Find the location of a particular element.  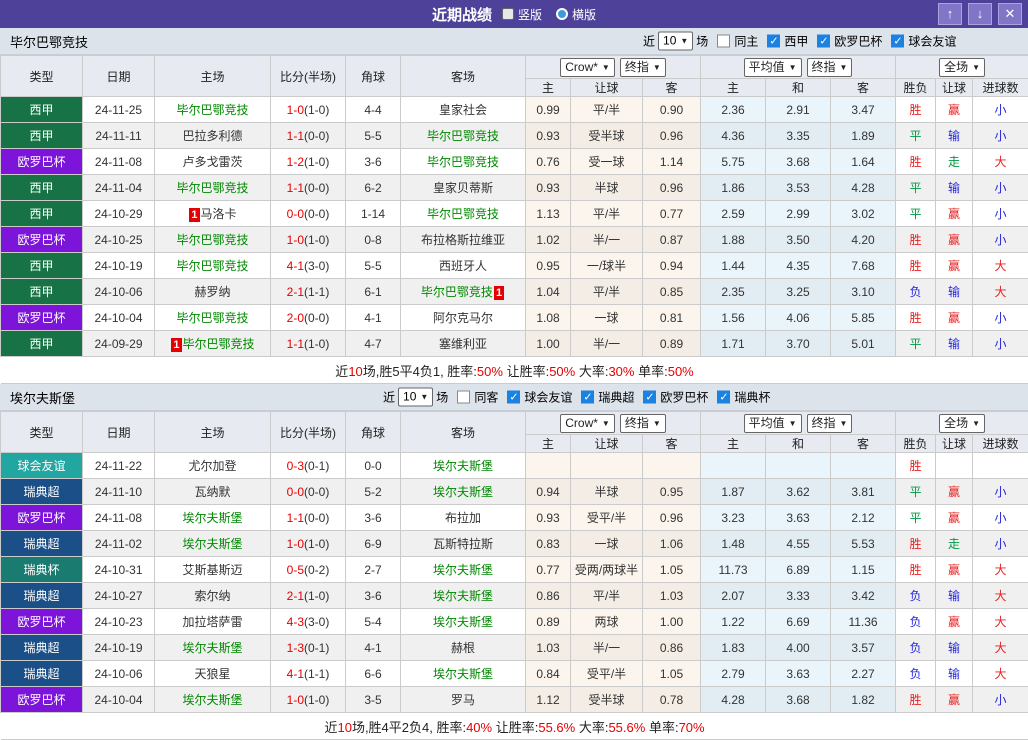

final-odds-select-value: 终指 is located at coordinates (637, 67).